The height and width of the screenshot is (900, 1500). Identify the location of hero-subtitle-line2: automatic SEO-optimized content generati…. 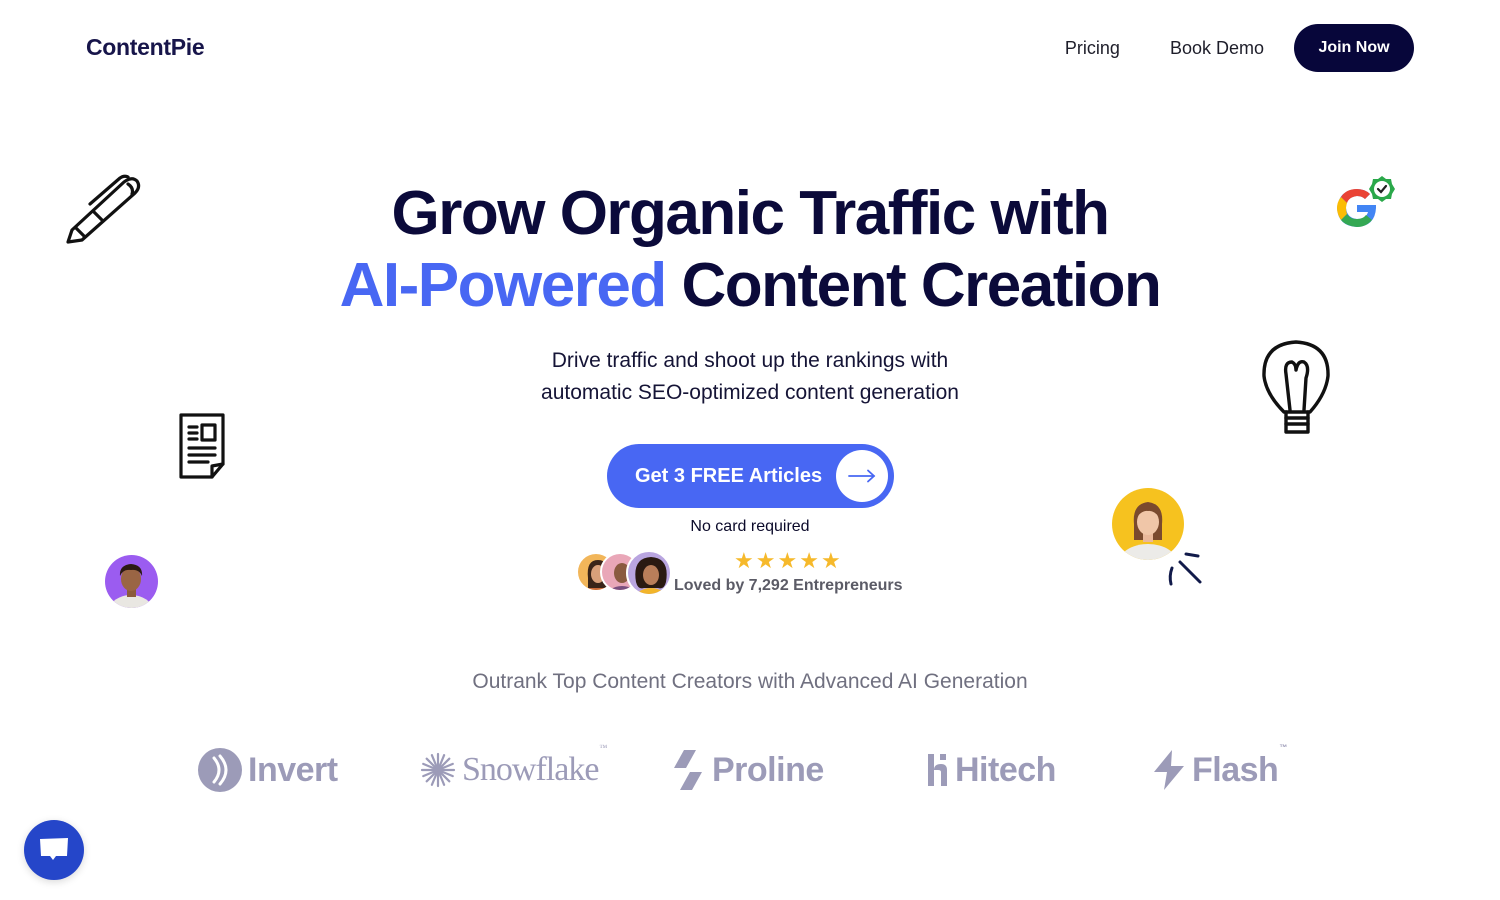
(750, 392).